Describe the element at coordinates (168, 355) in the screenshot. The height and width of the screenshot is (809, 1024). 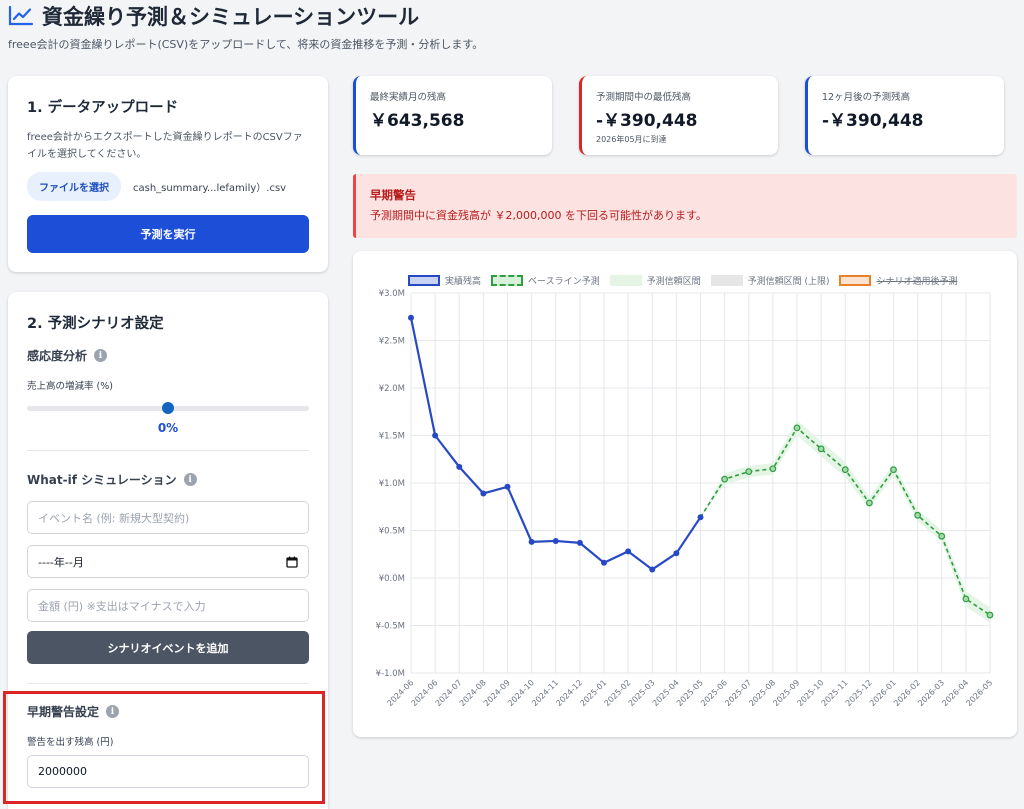
I see `sensitivity-title: 感応度分析 i` at that location.